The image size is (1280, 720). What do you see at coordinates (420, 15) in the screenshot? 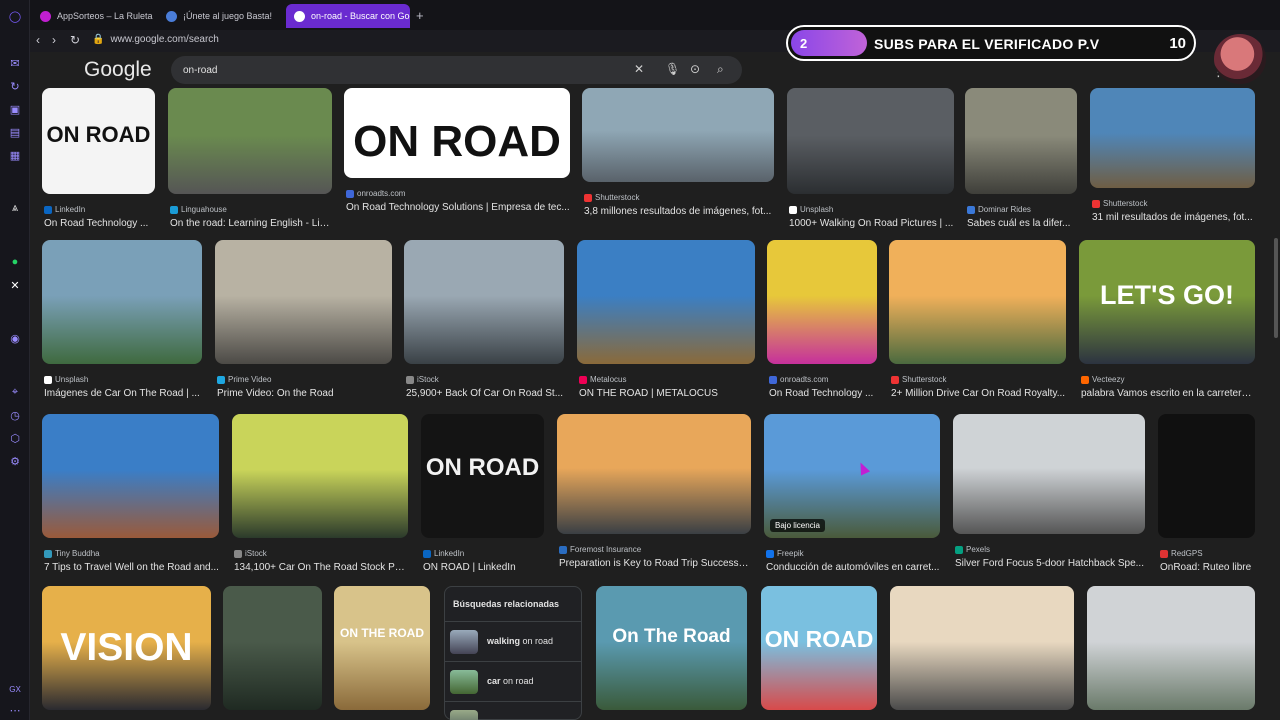
I see `new-tab-button: +` at bounding box center [420, 15].